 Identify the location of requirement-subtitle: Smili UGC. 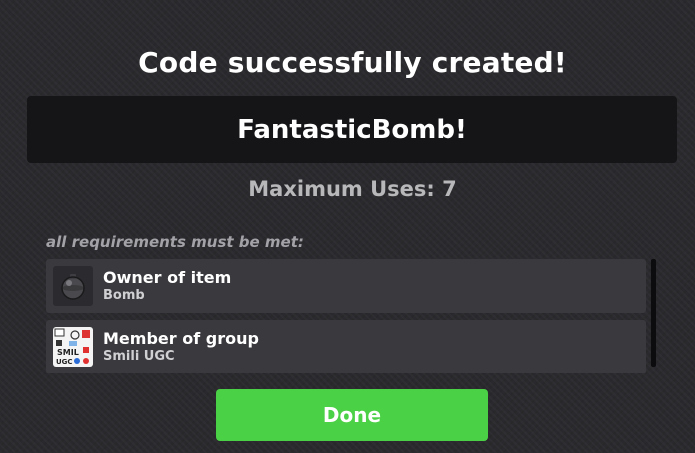
(139, 356).